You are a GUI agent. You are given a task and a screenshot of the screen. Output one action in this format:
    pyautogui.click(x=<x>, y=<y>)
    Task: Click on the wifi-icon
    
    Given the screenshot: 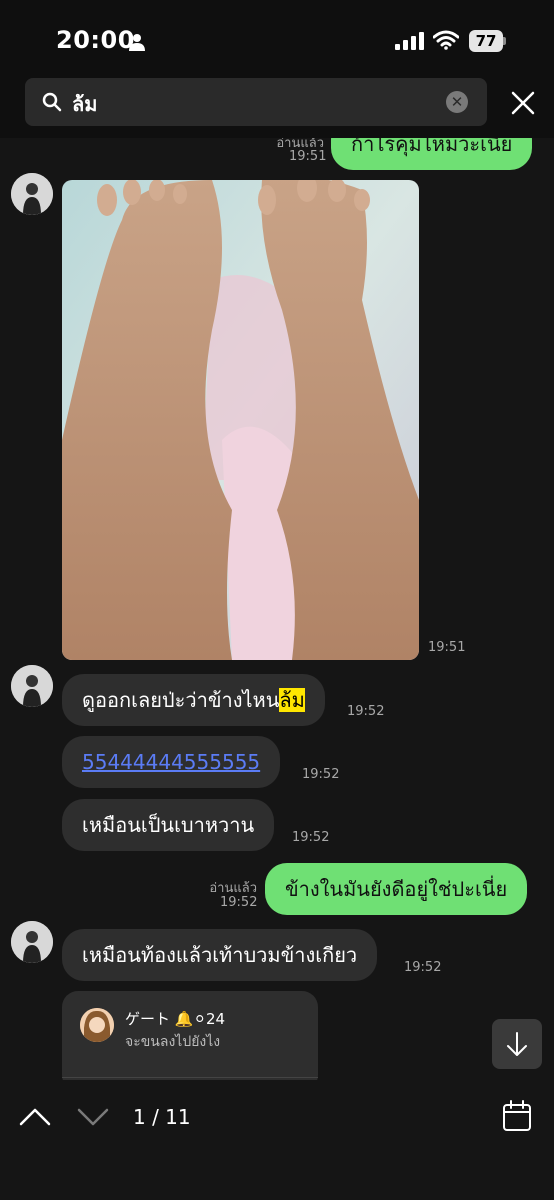 What is the action you would take?
    pyautogui.click(x=446, y=40)
    